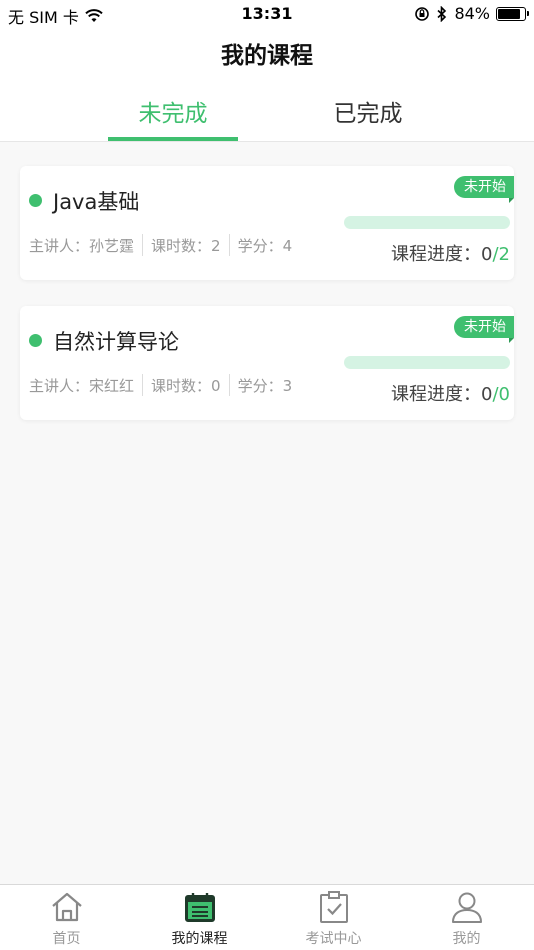 The height and width of the screenshot is (950, 534). I want to click on status-right: 84%, so click(471, 13).